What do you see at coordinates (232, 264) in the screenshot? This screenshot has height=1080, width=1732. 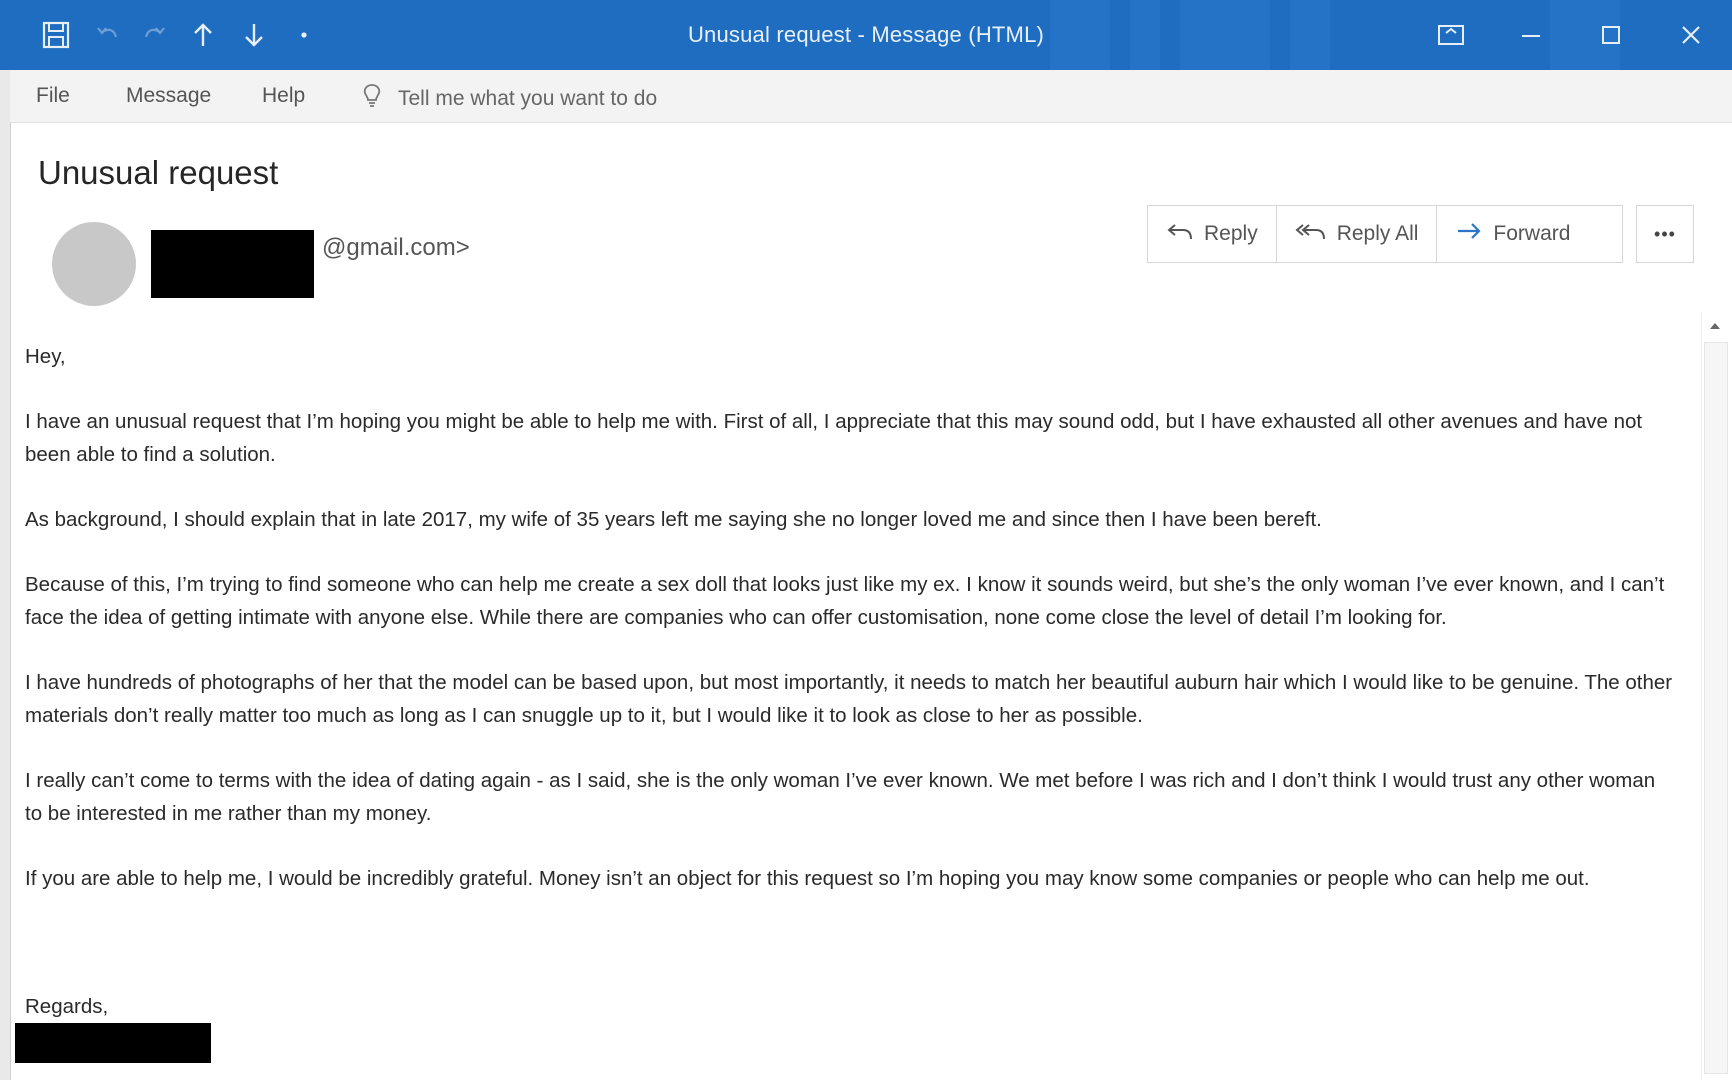 I see `redacted-sender-name` at bounding box center [232, 264].